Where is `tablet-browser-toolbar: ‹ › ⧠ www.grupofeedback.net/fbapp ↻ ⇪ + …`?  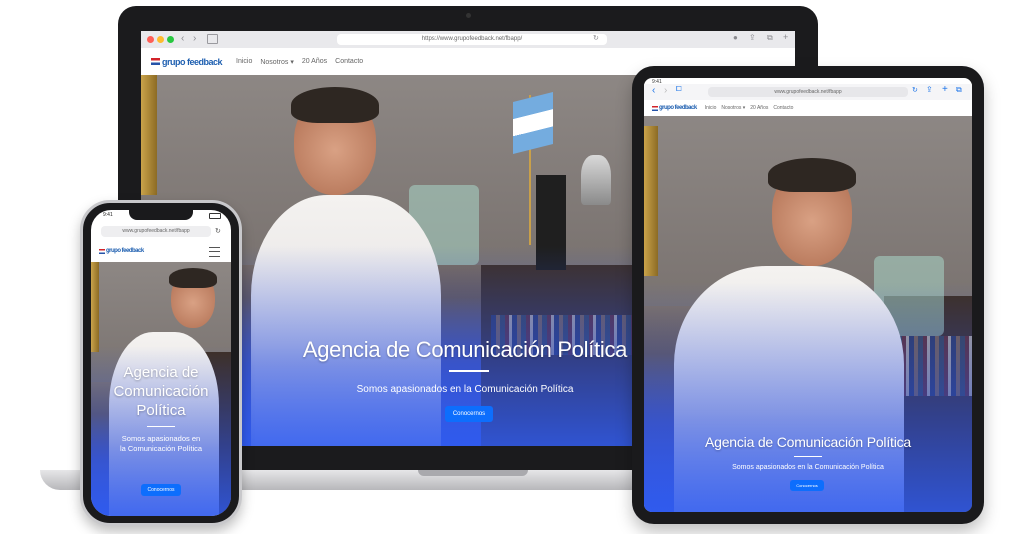 tablet-browser-toolbar: ‹ › ⧠ www.grupofeedback.net/fbapp ↻ ⇪ + … is located at coordinates (808, 92).